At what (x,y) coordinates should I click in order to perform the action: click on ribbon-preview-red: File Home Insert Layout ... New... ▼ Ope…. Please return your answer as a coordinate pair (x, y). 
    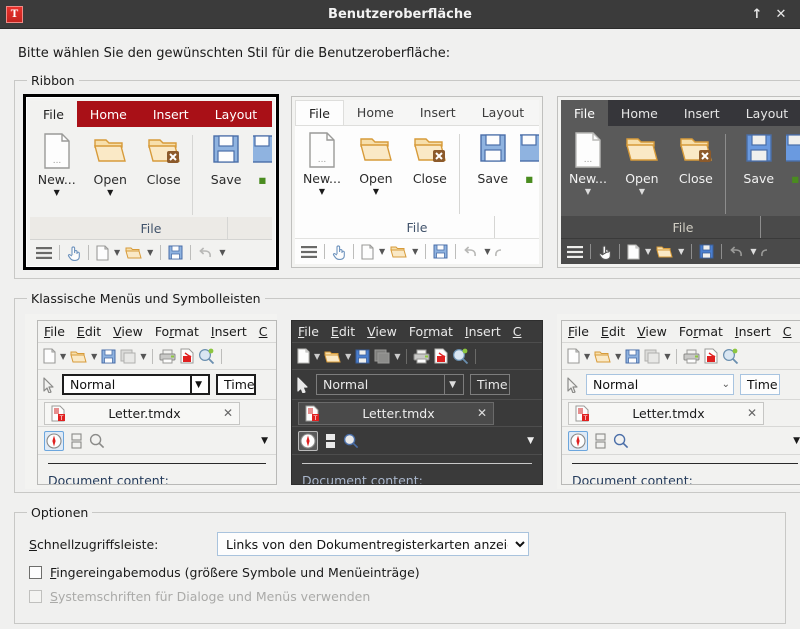
    Looking at the image, I should click on (151, 182).